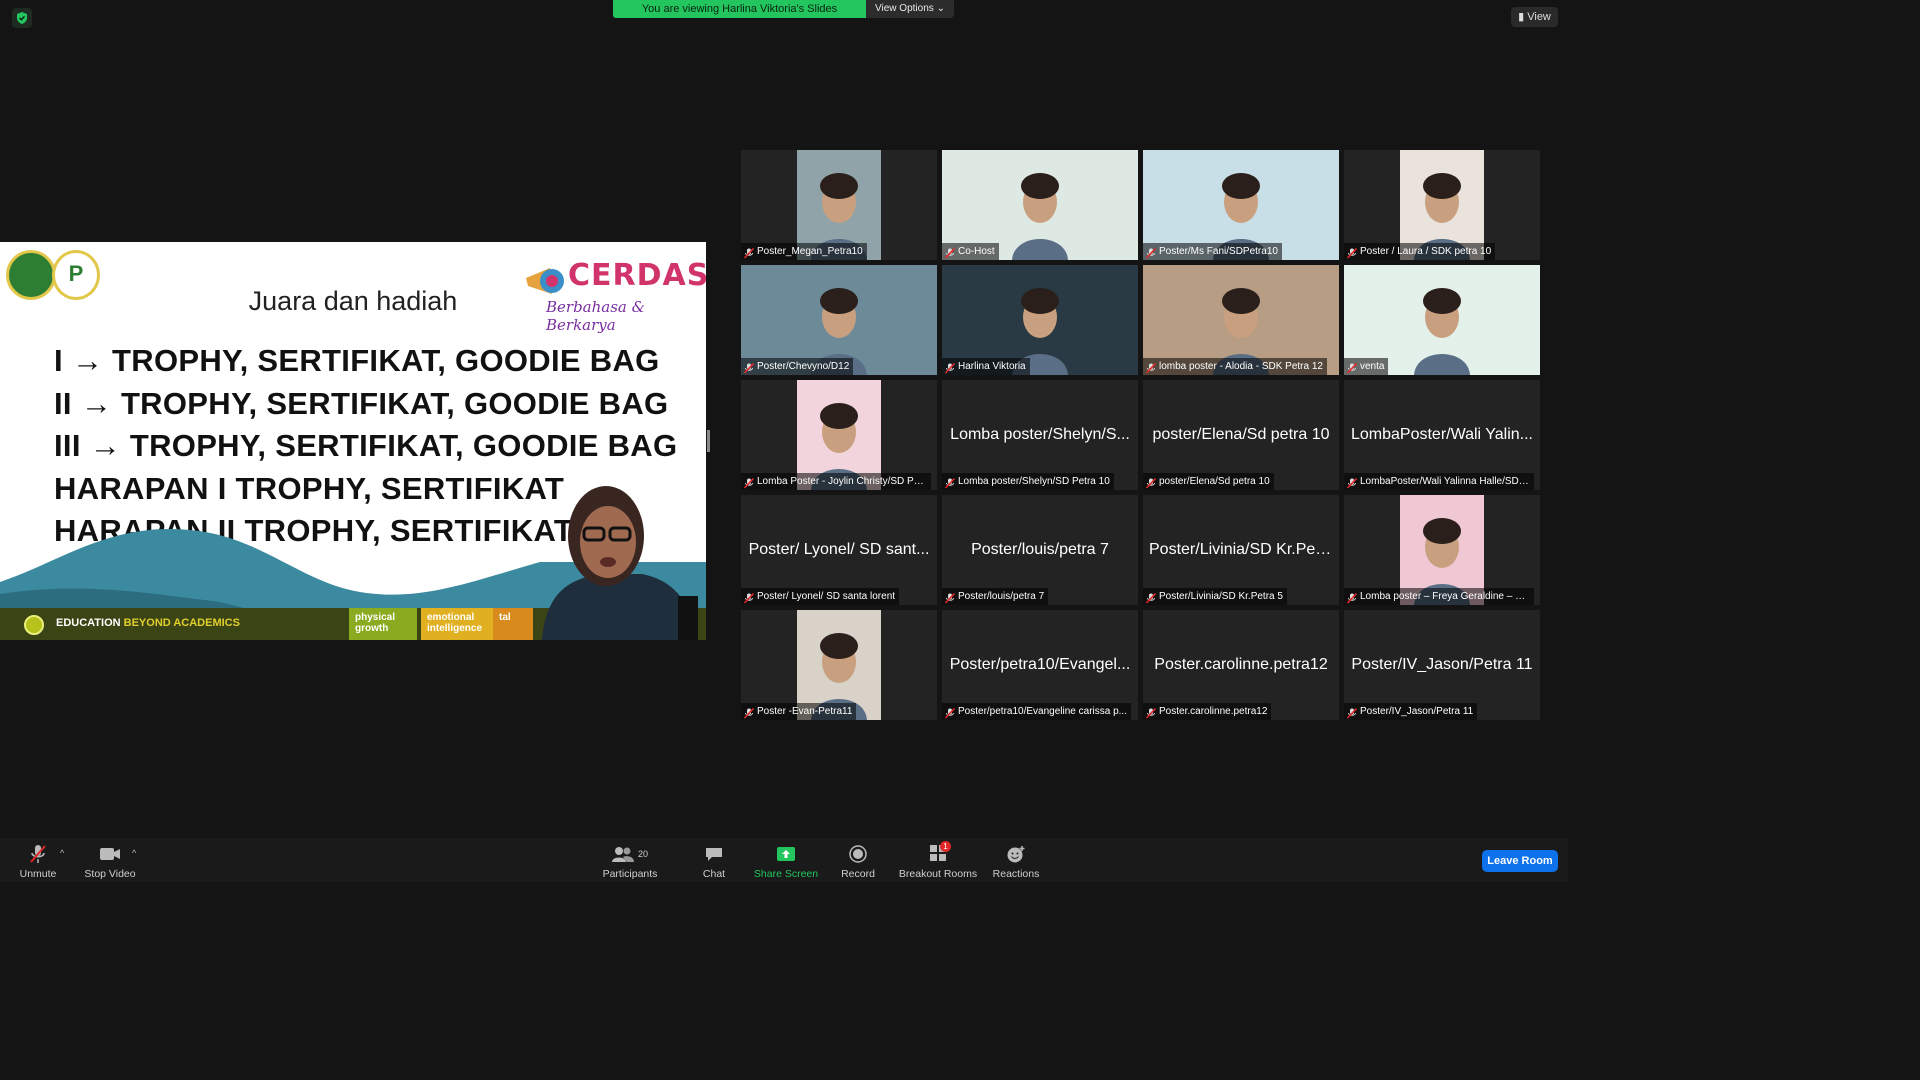  Describe the element at coordinates (88, 623) in the screenshot. I see `footer-text-main: EDUCATION` at that location.